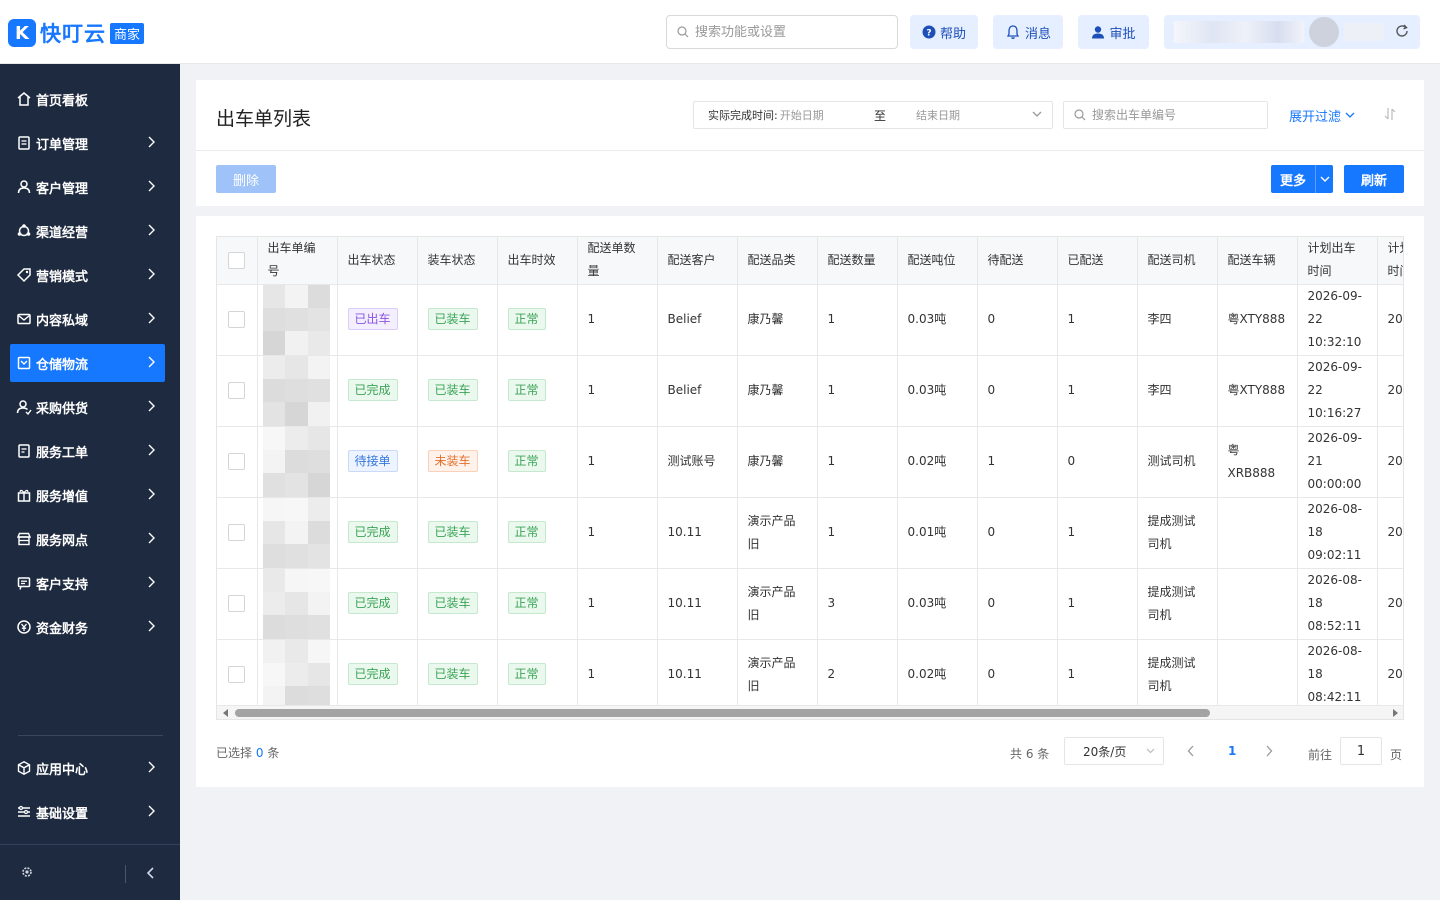  I want to click on cell-customer: 10.11, so click(697, 675).